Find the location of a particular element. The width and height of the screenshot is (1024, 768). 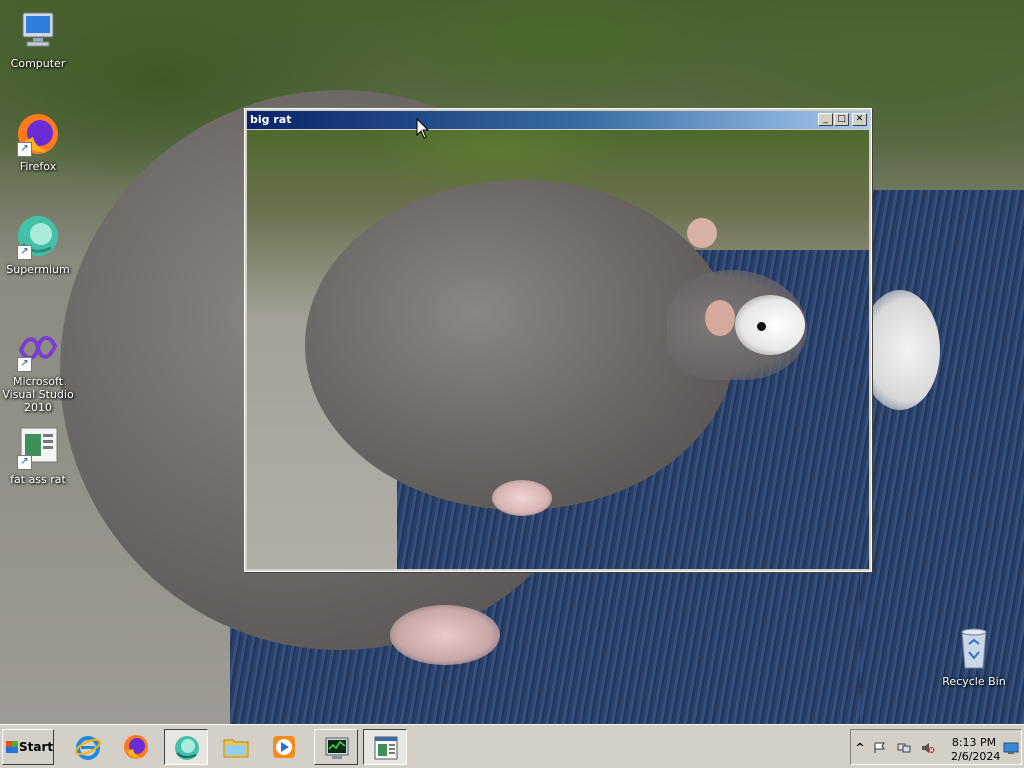

image-viewer-icon: ↗ is located at coordinates (38, 447).